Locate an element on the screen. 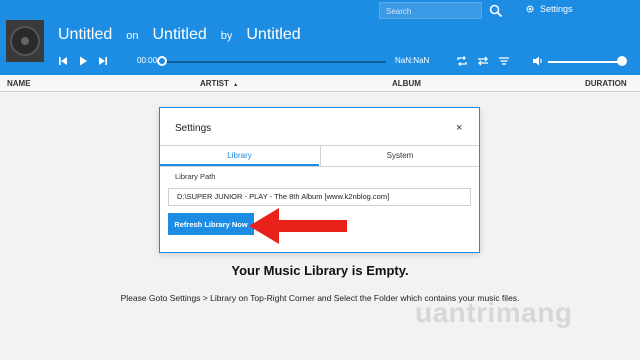 The height and width of the screenshot is (360, 640). seek-thumb is located at coordinates (162, 61).